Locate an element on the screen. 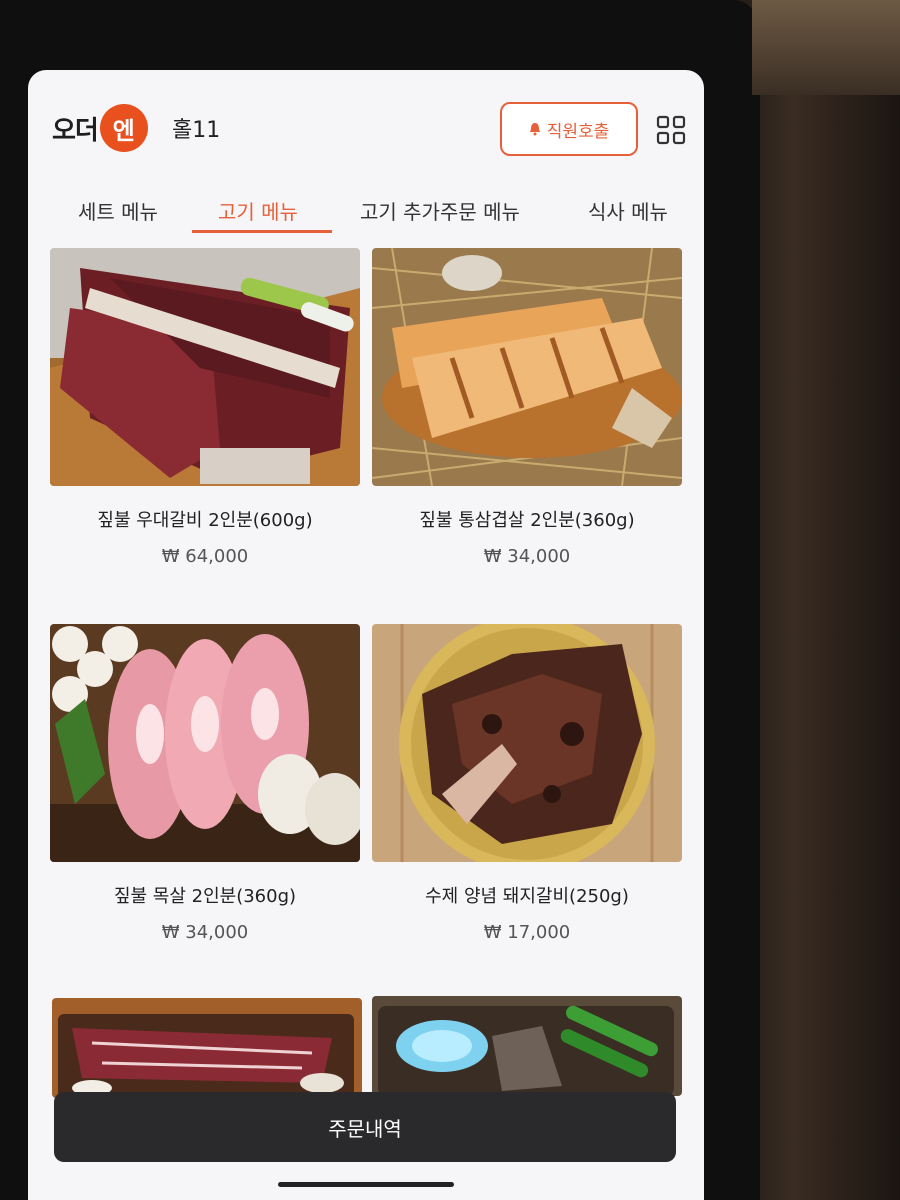 This screenshot has width=900, height=1200. tab-meat-menu: 고기 메뉴 is located at coordinates (258, 210).